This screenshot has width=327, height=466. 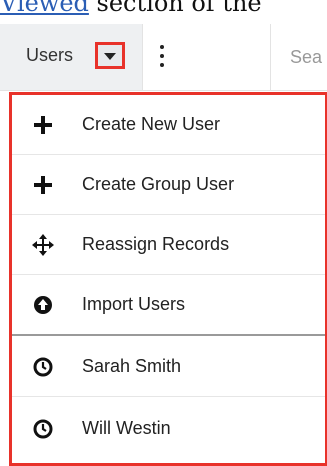 What do you see at coordinates (168, 335) in the screenshot?
I see `menu-group-divider` at bounding box center [168, 335].